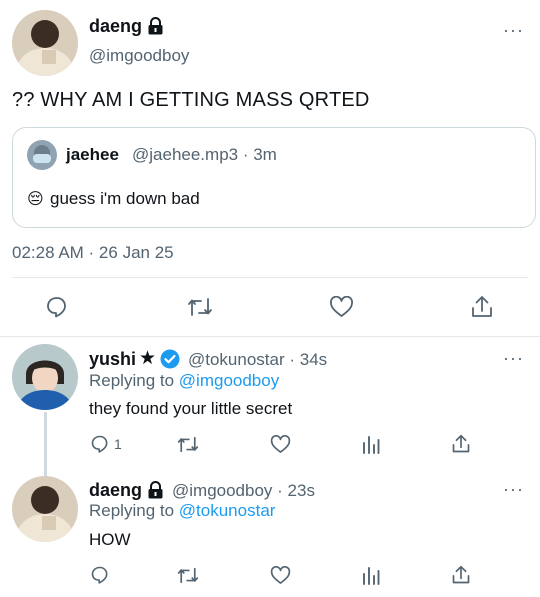  Describe the element at coordinates (139, 56) in the screenshot. I see `handle: @imgoodboy` at that location.